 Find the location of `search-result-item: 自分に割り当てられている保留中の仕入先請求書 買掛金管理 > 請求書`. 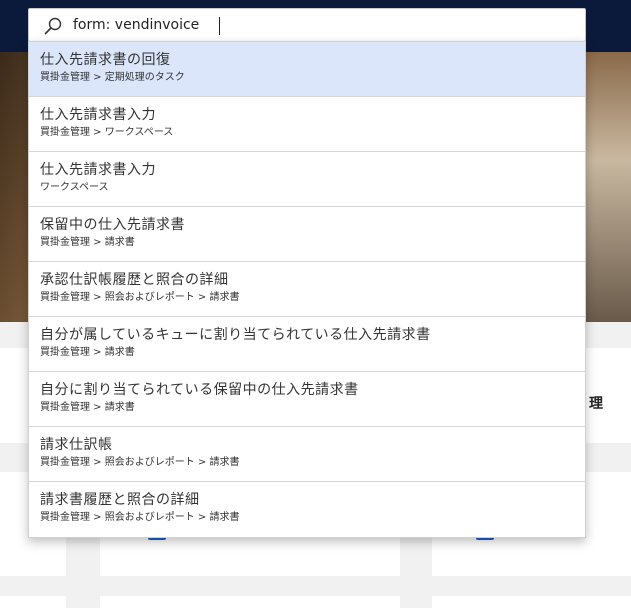

search-result-item: 自分に割り当てられている保留中の仕入先請求書 買掛金管理 > 請求書 is located at coordinates (307, 399).